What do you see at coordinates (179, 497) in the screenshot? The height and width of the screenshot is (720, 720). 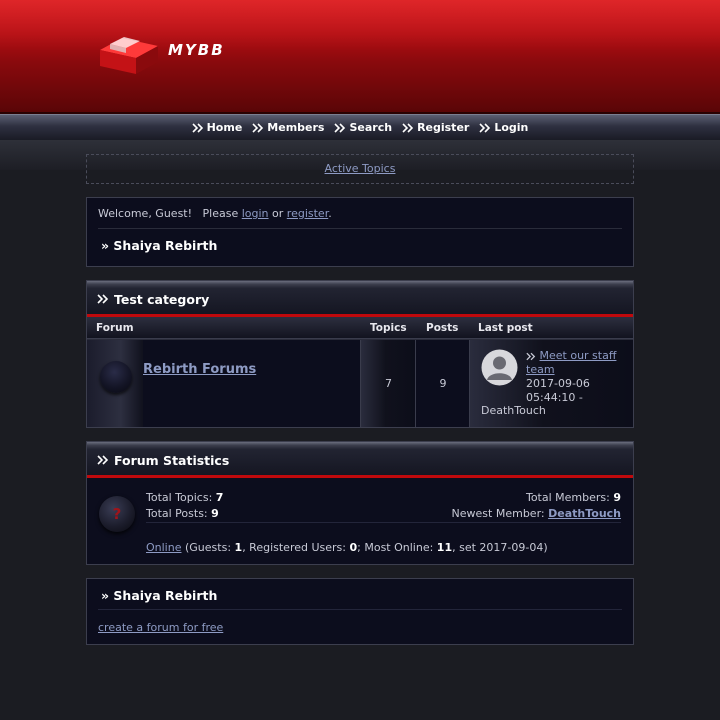 I see `total-topics-label: Total Topics:` at bounding box center [179, 497].